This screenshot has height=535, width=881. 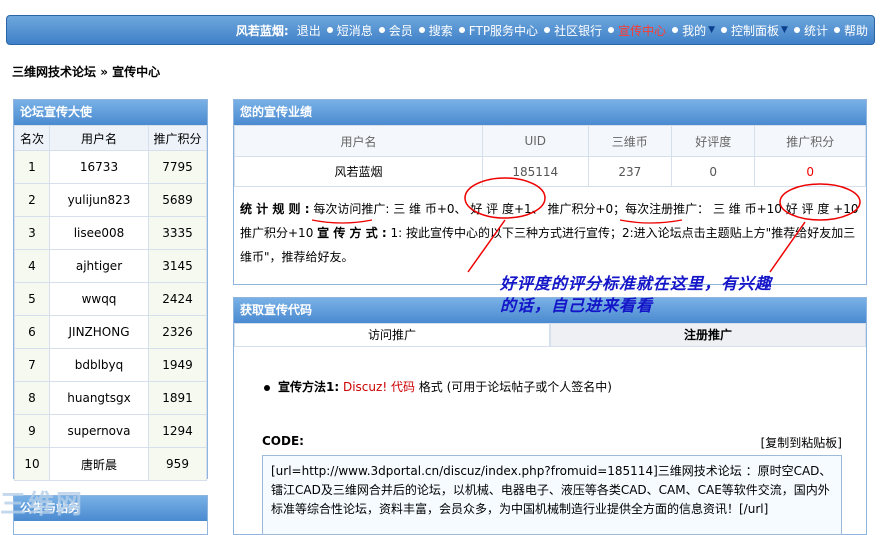 I want to click on nav-messages: 短消息, so click(x=349, y=30).